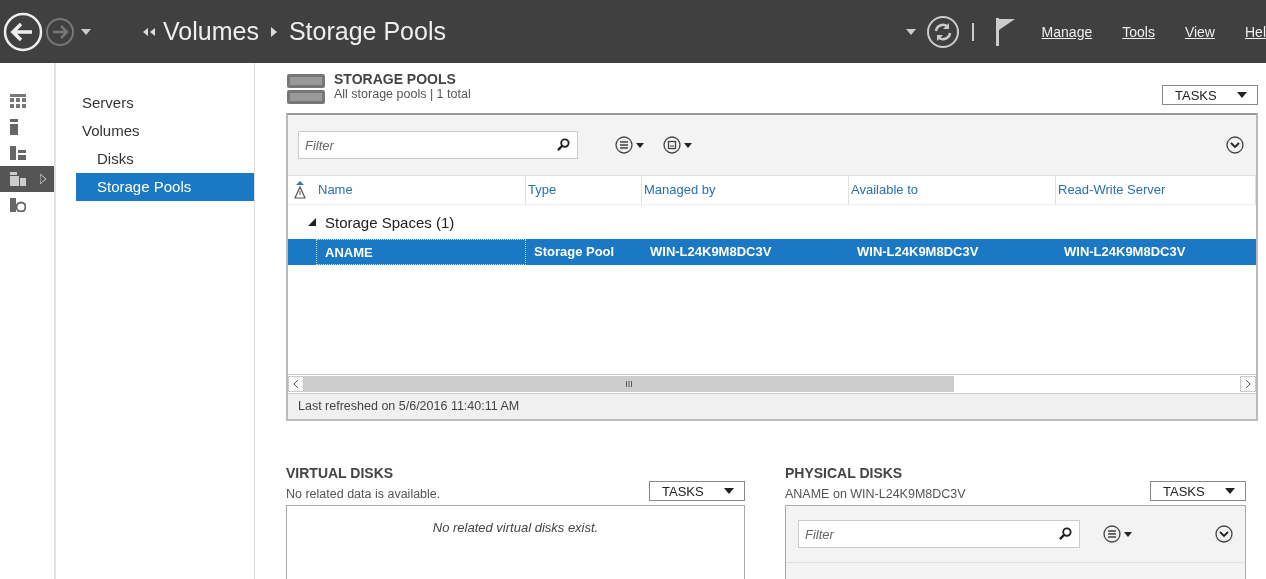 This screenshot has height=579, width=1266. Describe the element at coordinates (18, 179) in the screenshot. I see `file-storage-icon` at that location.